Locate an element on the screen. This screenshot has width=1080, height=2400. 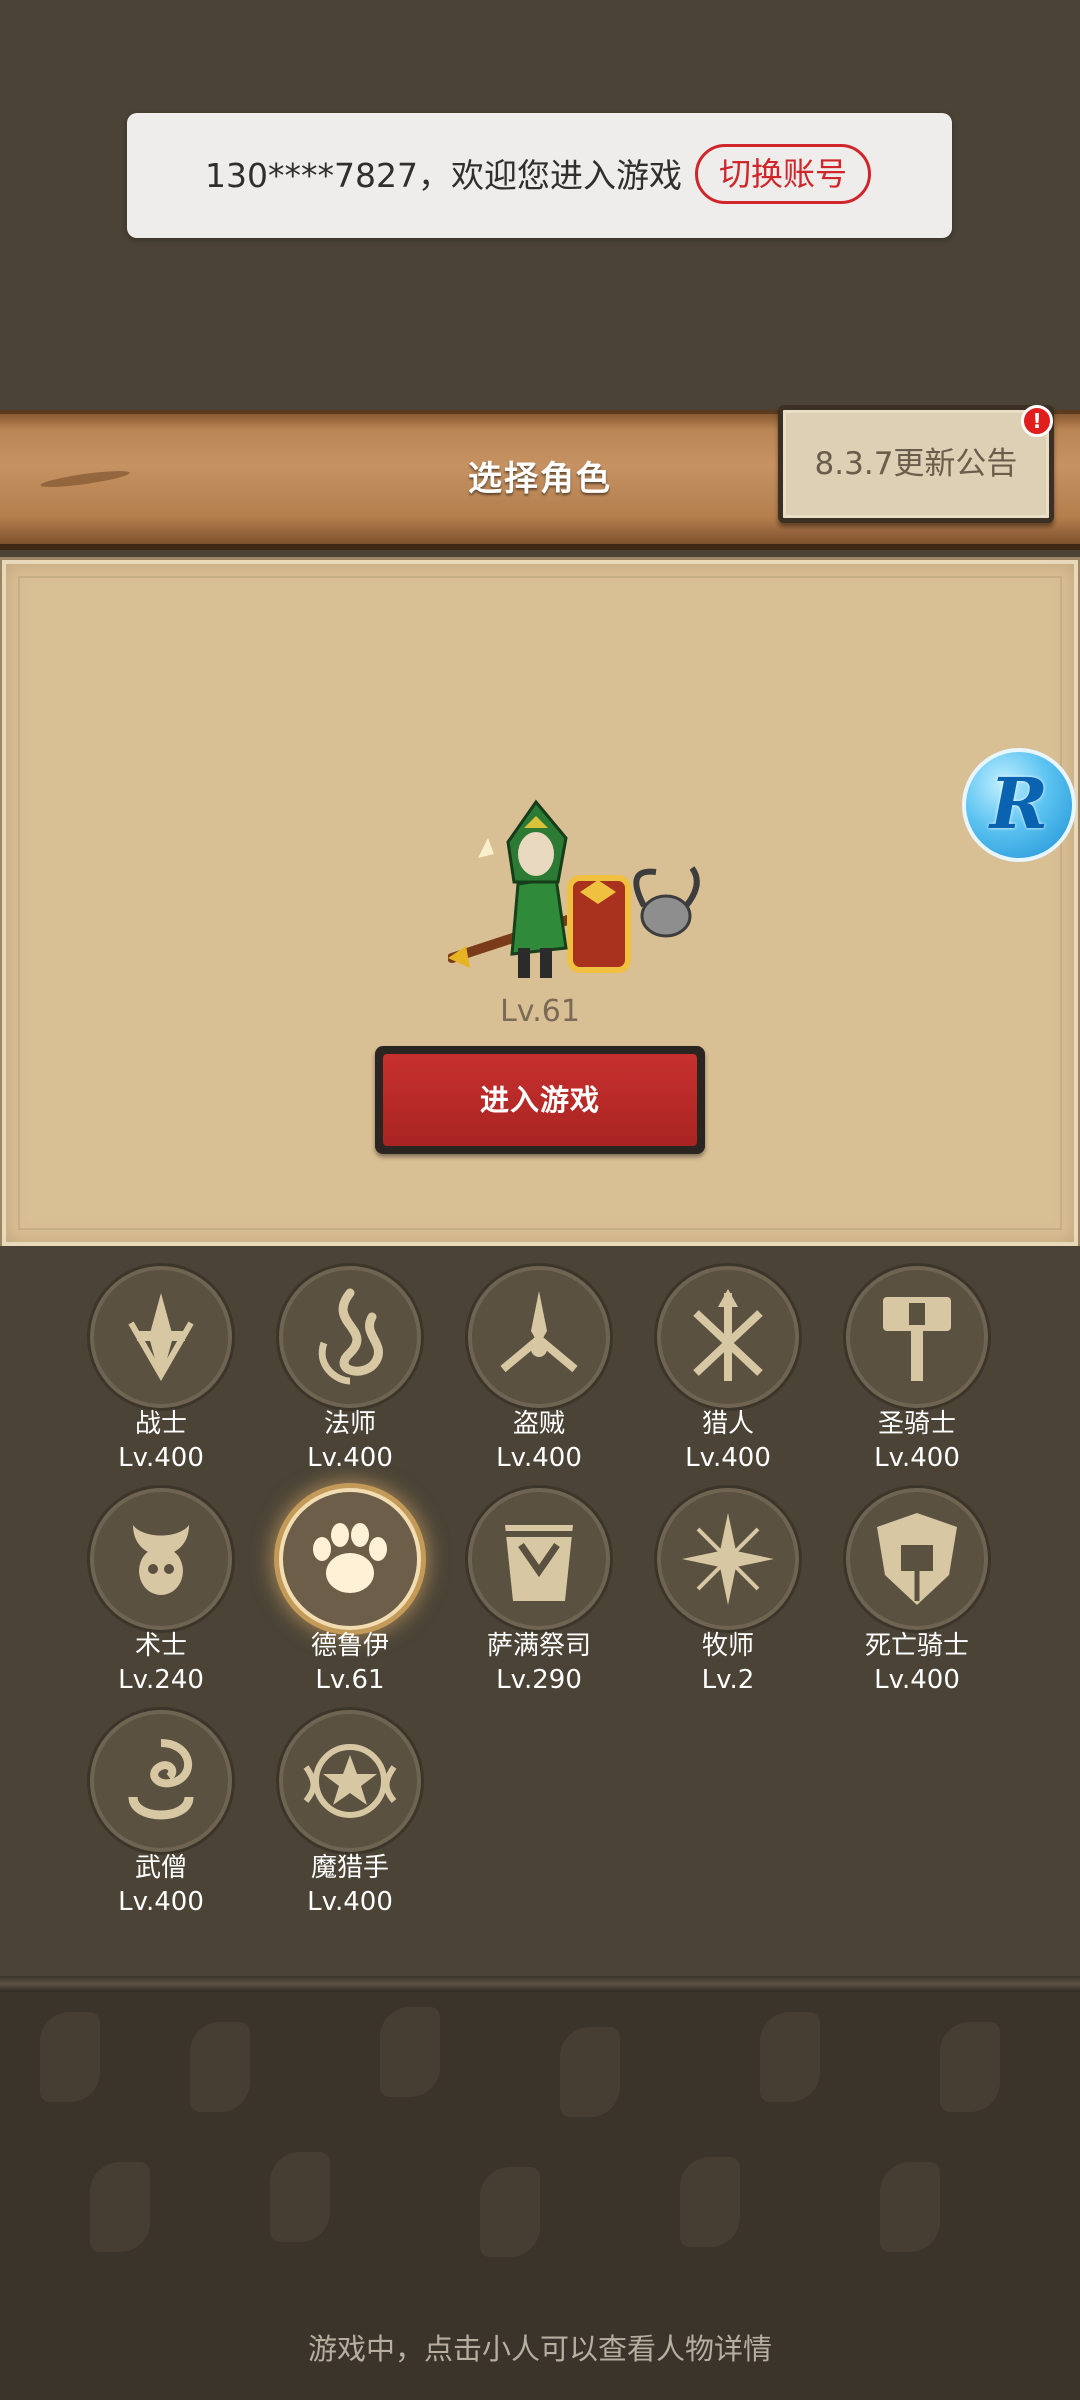
class-item: 死亡骑士 Lv.400 is located at coordinates (917, 1582).